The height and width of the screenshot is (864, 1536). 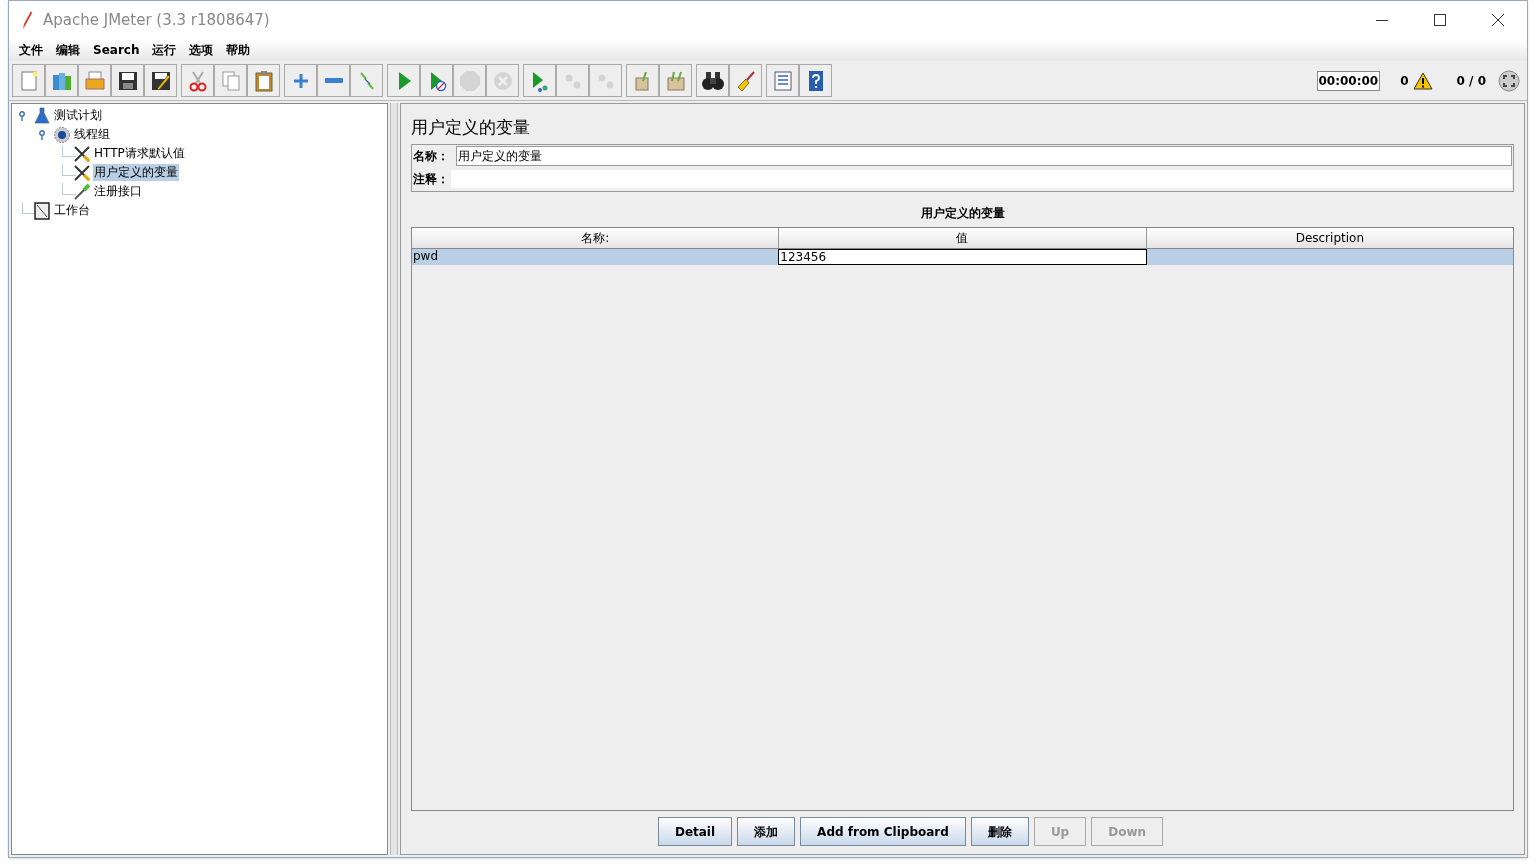 What do you see at coordinates (1348, 80) in the screenshot?
I see `elapsed-time: 00:00:00` at bounding box center [1348, 80].